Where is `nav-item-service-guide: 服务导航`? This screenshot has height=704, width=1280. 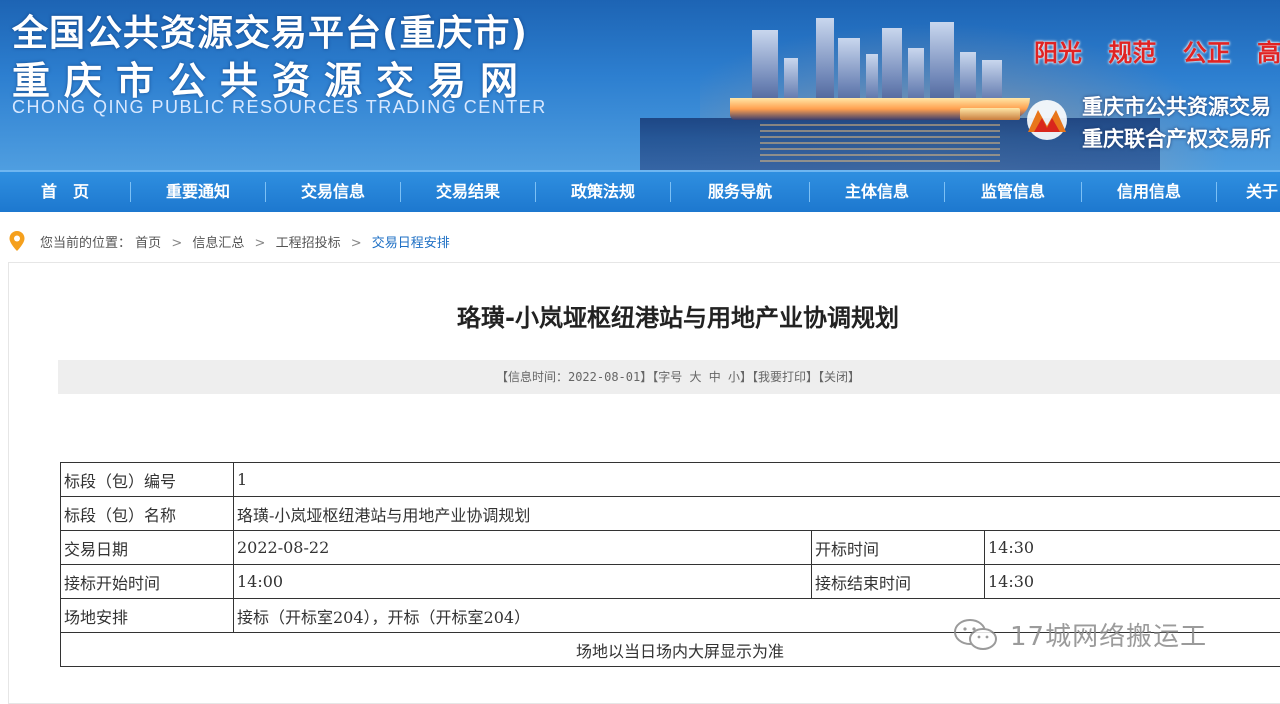 nav-item-service-guide: 服务导航 is located at coordinates (740, 192).